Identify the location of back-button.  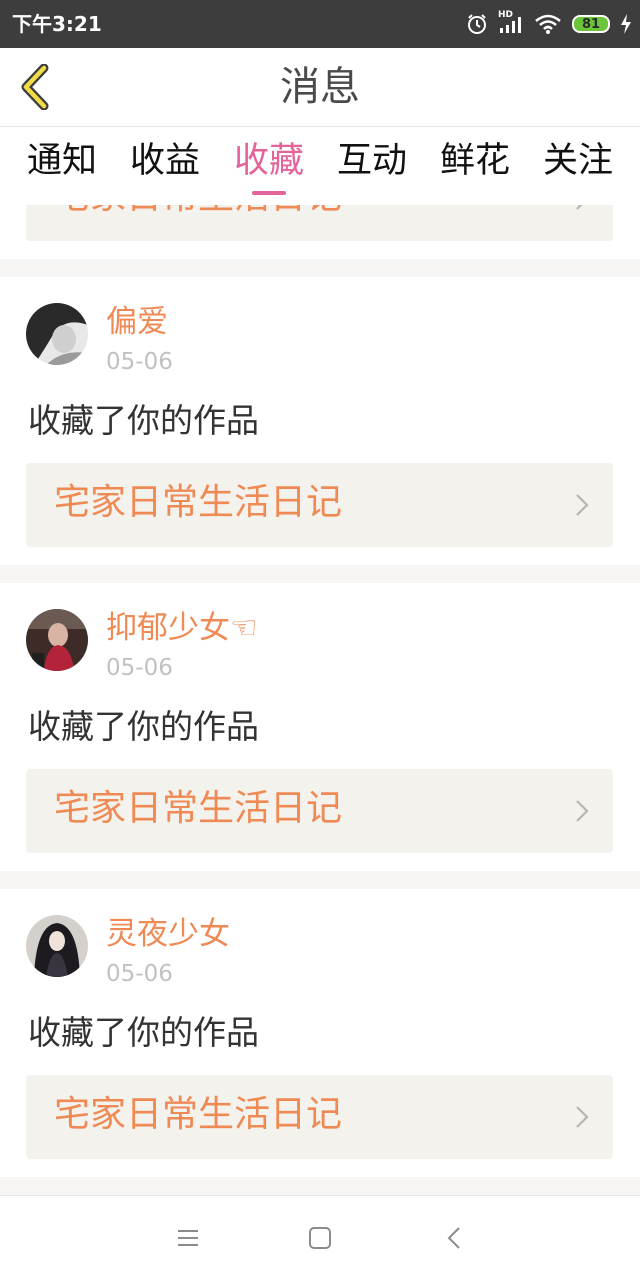
(34, 87).